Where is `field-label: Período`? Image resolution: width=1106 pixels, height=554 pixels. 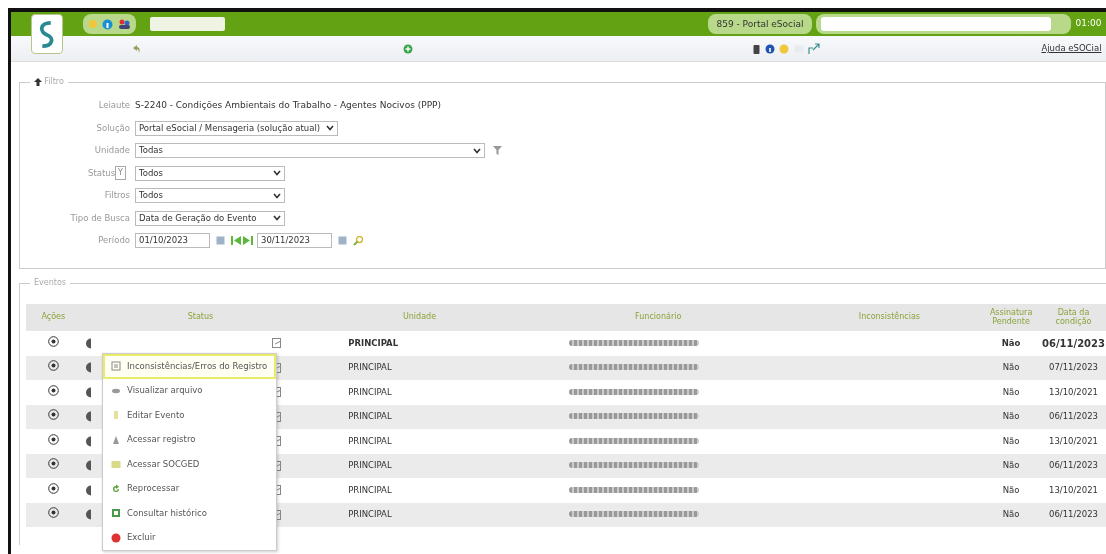 field-label: Período is located at coordinates (114, 240).